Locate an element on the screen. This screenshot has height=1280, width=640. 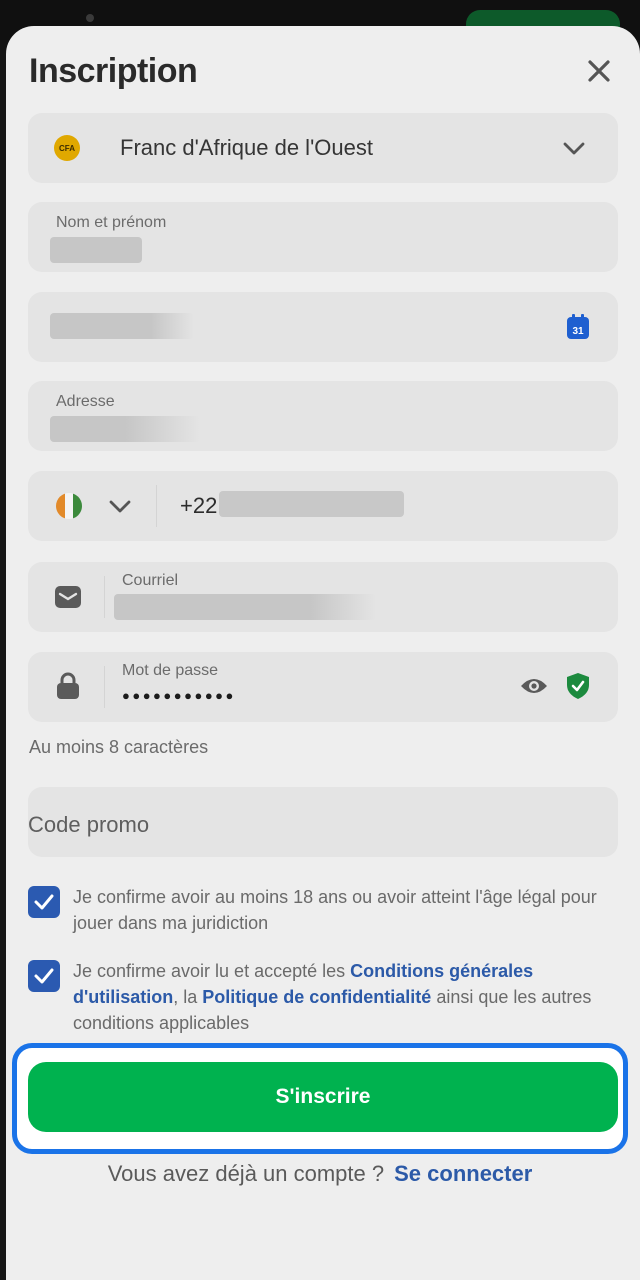
privacy-link: Politique de confidentialité is located at coordinates (316, 997).